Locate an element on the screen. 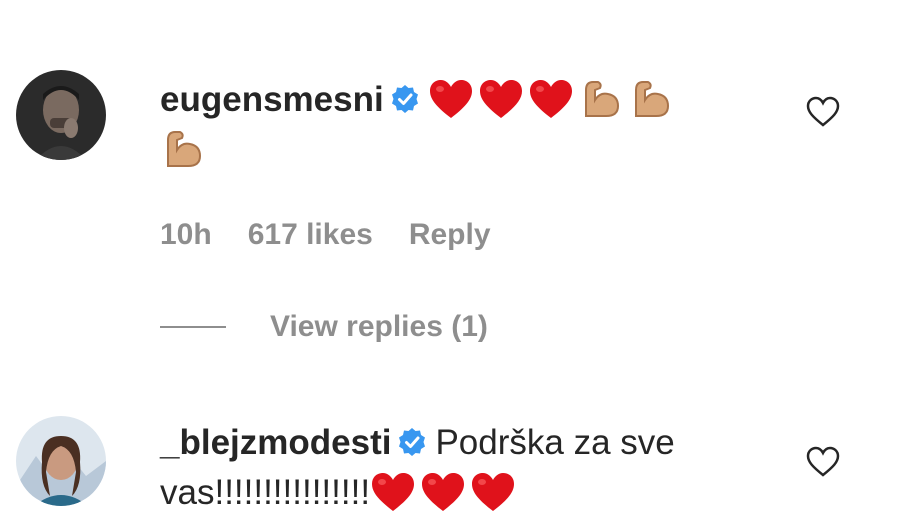  comment-likes-count: 617 likes is located at coordinates (310, 235).